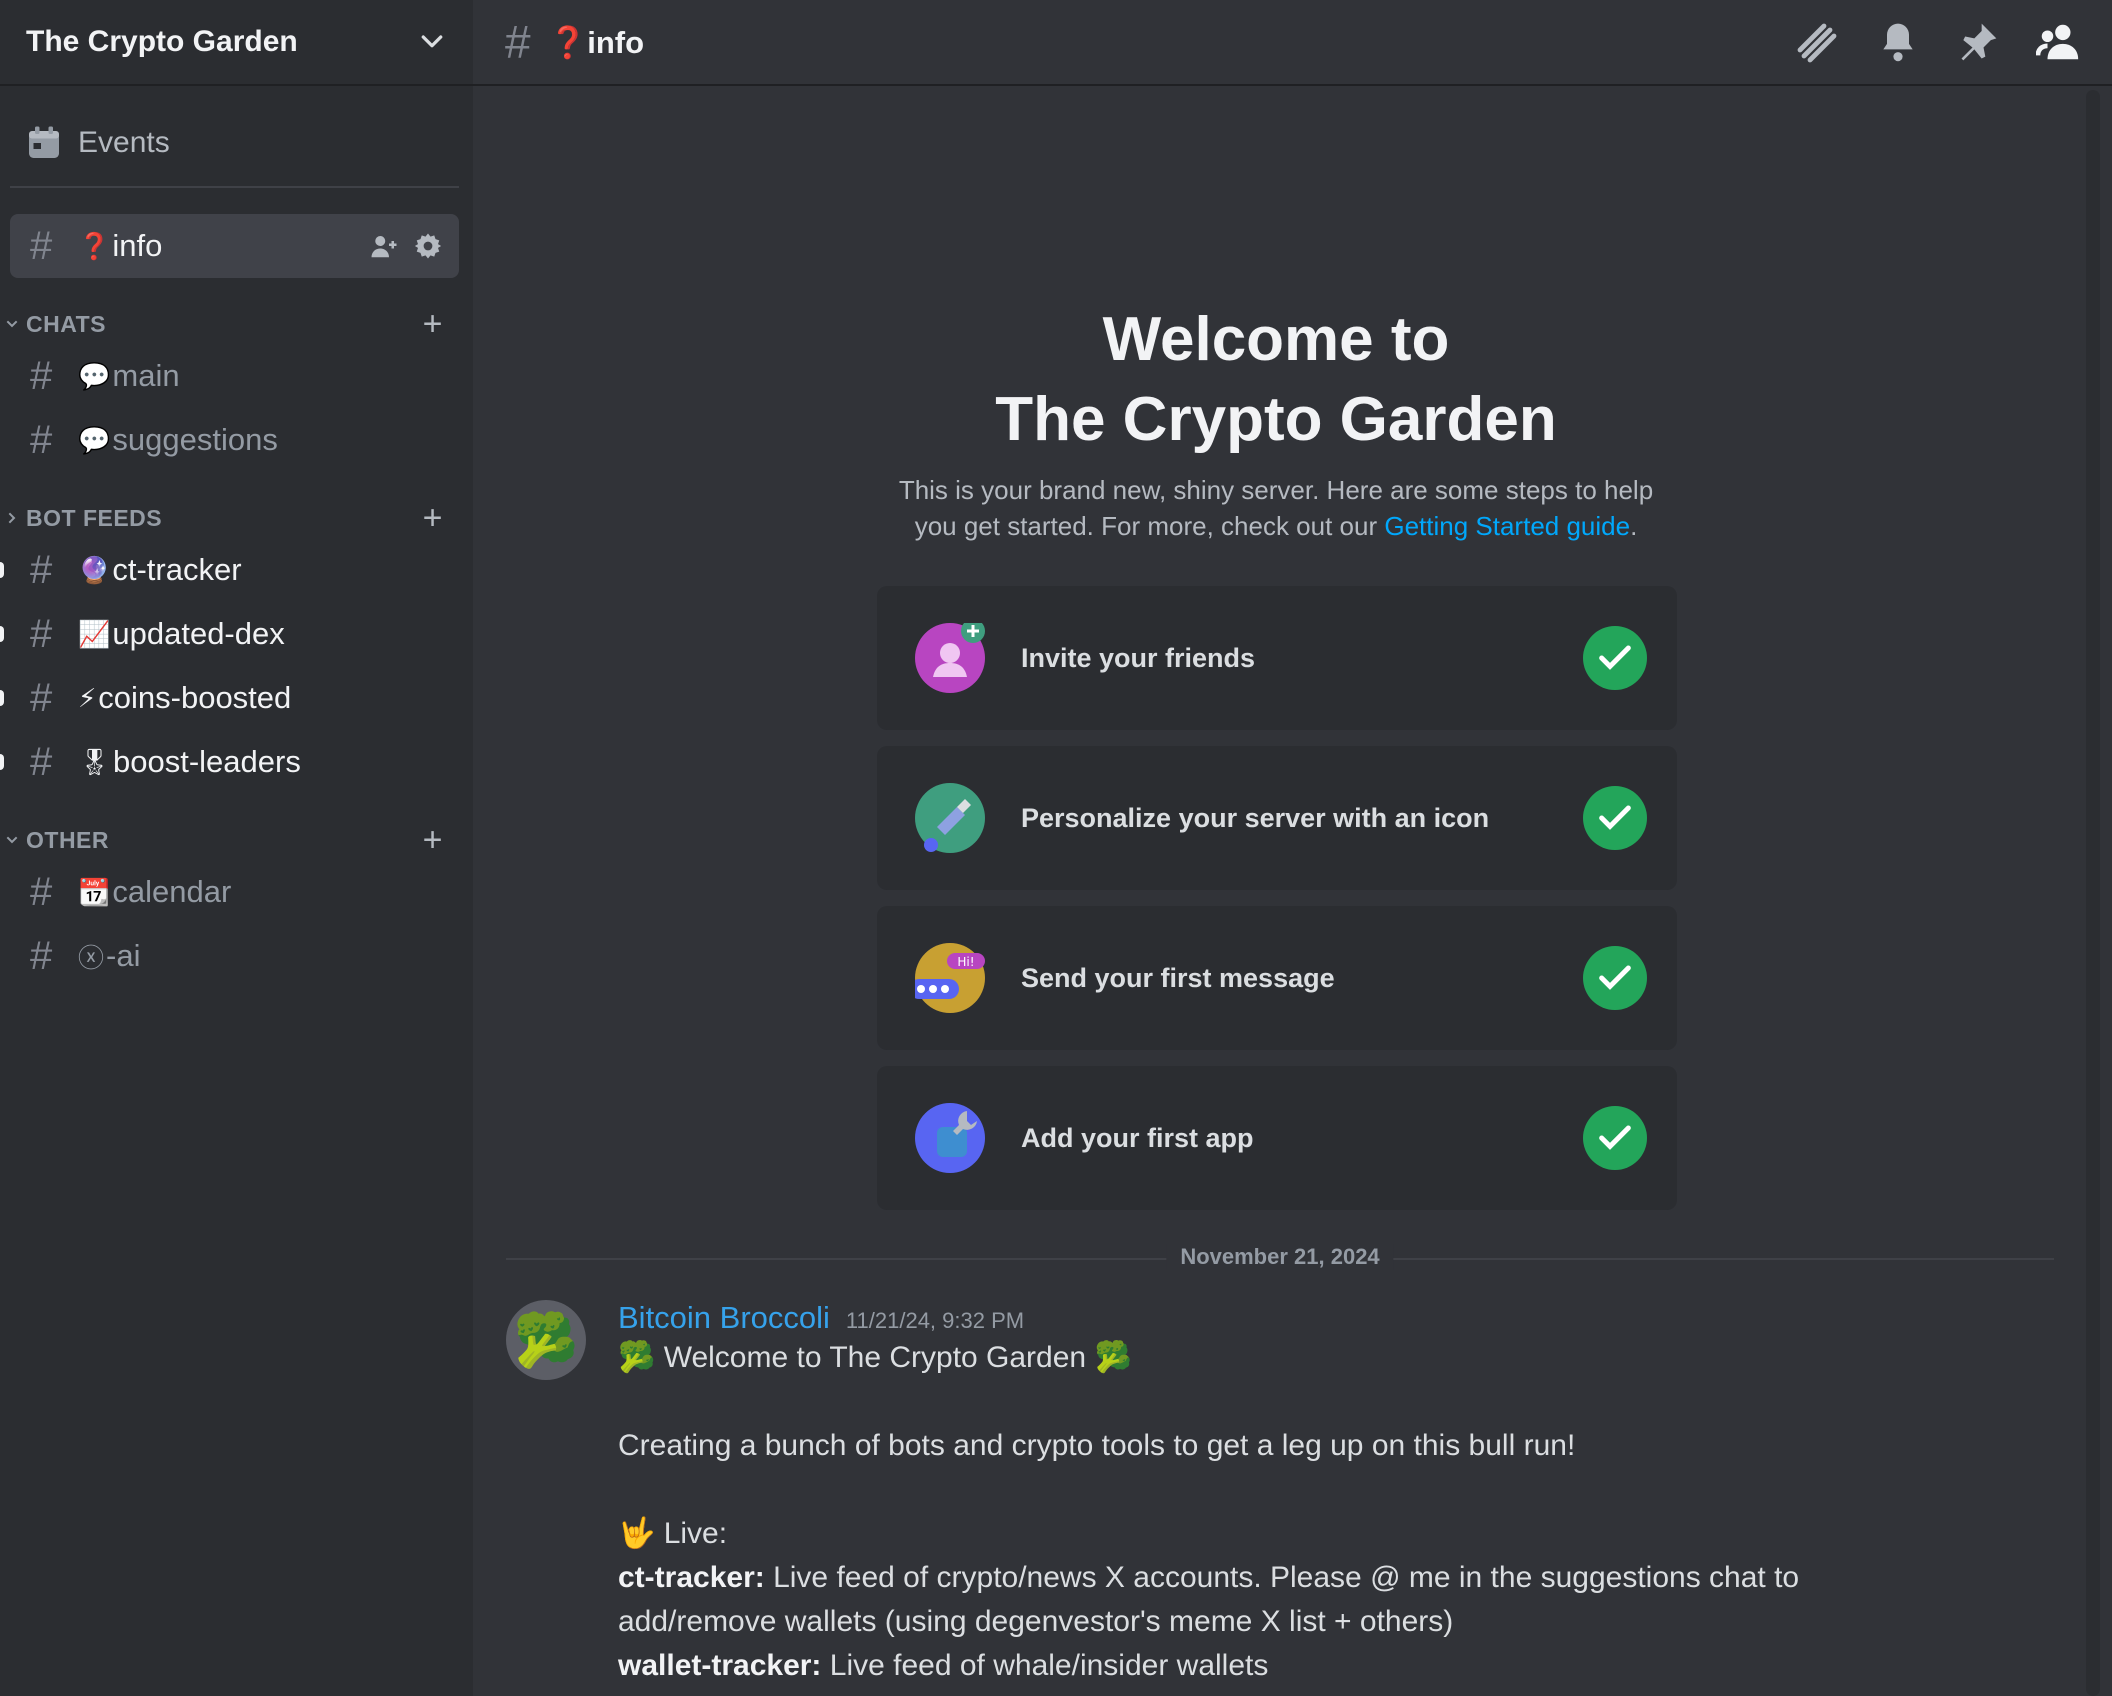 The width and height of the screenshot is (2112, 1696). Describe the element at coordinates (546, 1340) in the screenshot. I see `avatar: 🥦` at that location.